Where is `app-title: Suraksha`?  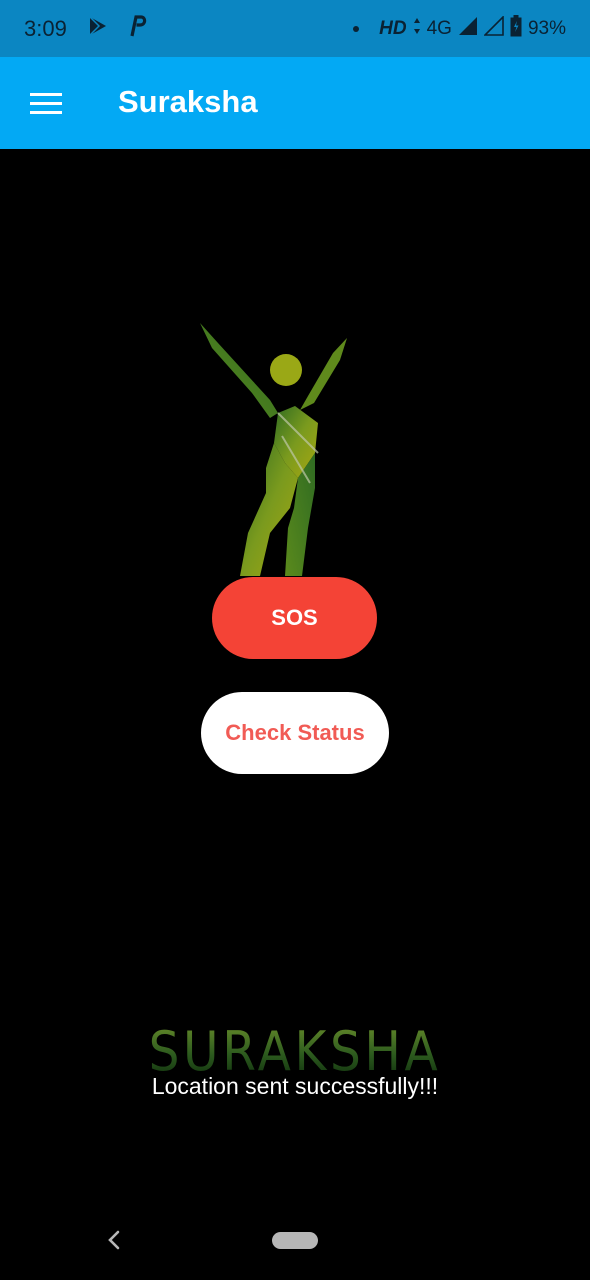 app-title: Suraksha is located at coordinates (188, 101).